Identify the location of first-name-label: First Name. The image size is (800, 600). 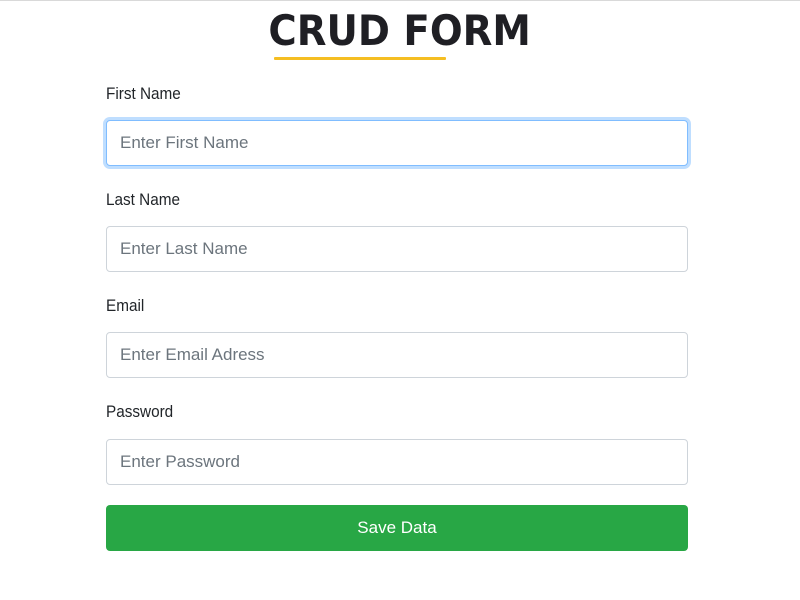
(143, 93).